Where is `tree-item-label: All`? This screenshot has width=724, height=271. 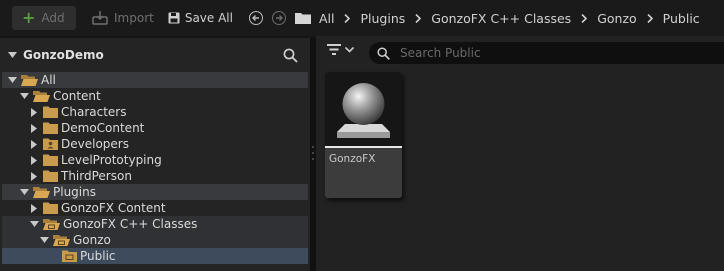 tree-item-label: All is located at coordinates (48, 80).